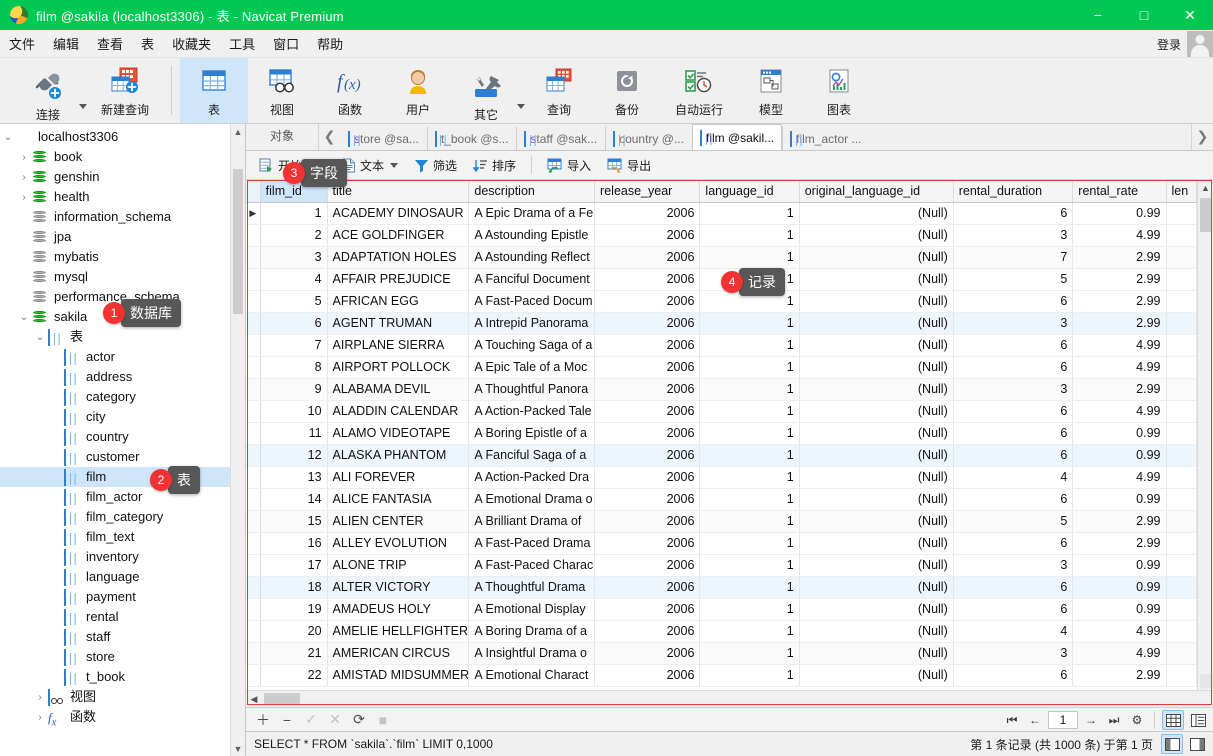 This screenshot has width=1213, height=756. What do you see at coordinates (1013, 257) in the screenshot?
I see `cell-rental_duration: 7` at bounding box center [1013, 257].